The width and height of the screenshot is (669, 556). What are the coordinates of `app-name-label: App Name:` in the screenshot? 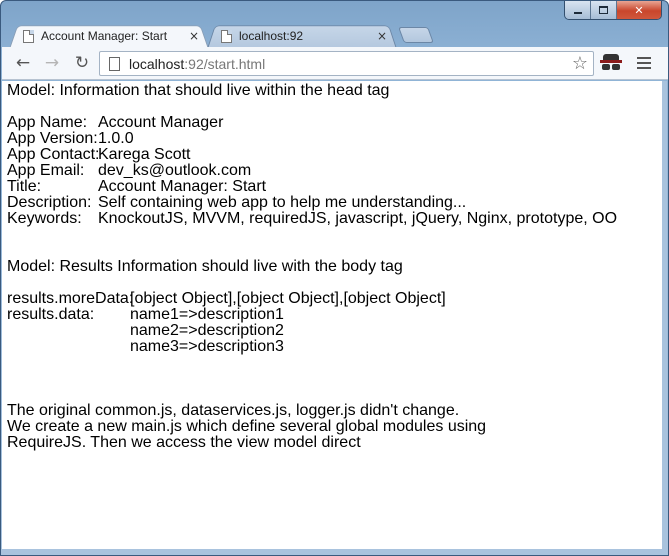 It's located at (47, 122).